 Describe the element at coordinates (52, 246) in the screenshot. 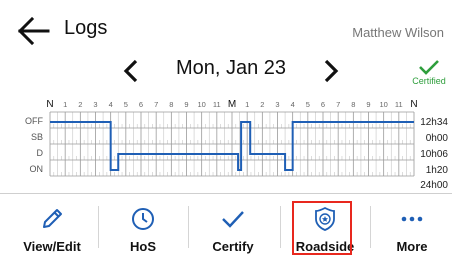

I see `view-edit-label: View/Edit` at that location.